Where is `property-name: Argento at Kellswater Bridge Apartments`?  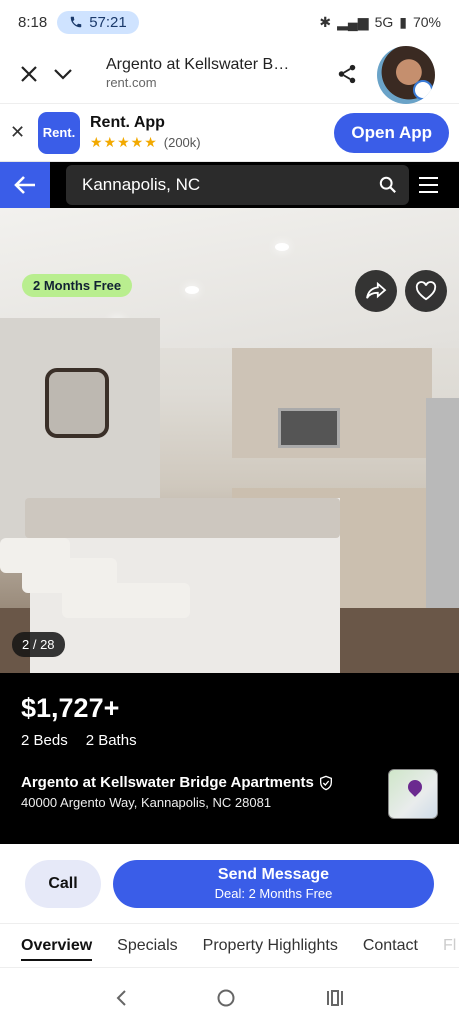 property-name: Argento at Kellswater Bridge Apartments is located at coordinates (229, 782).